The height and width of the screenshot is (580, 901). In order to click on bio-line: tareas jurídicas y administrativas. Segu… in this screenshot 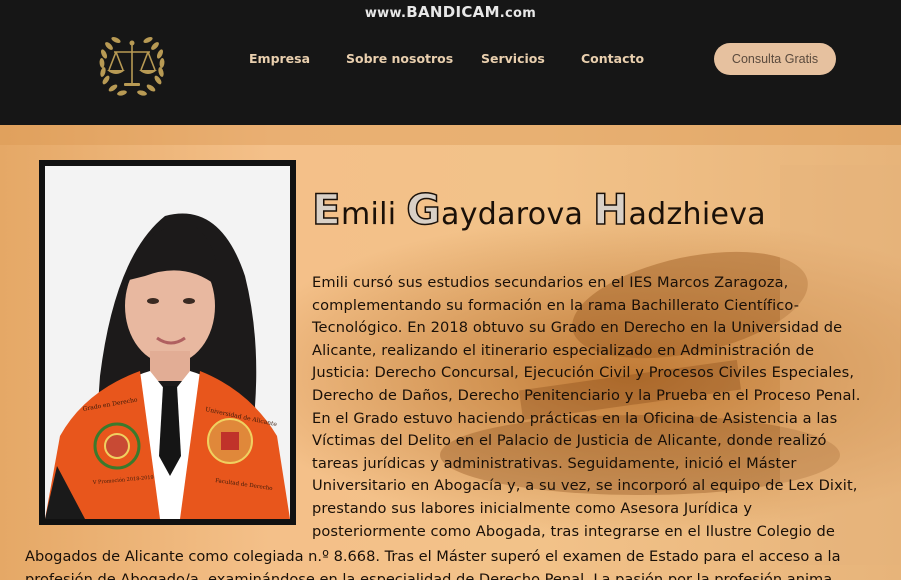, I will do `click(554, 463)`.